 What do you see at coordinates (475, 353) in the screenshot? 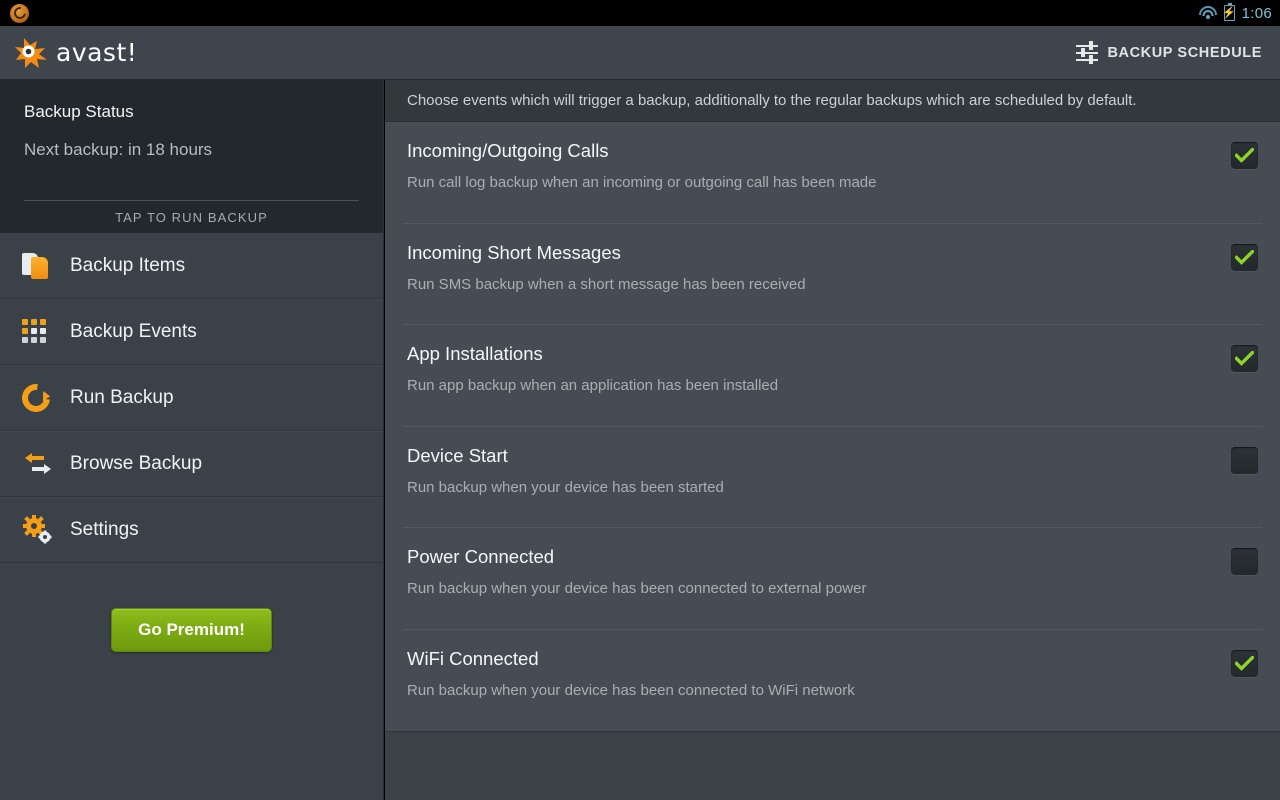
I see `event-title: App Installations` at bounding box center [475, 353].